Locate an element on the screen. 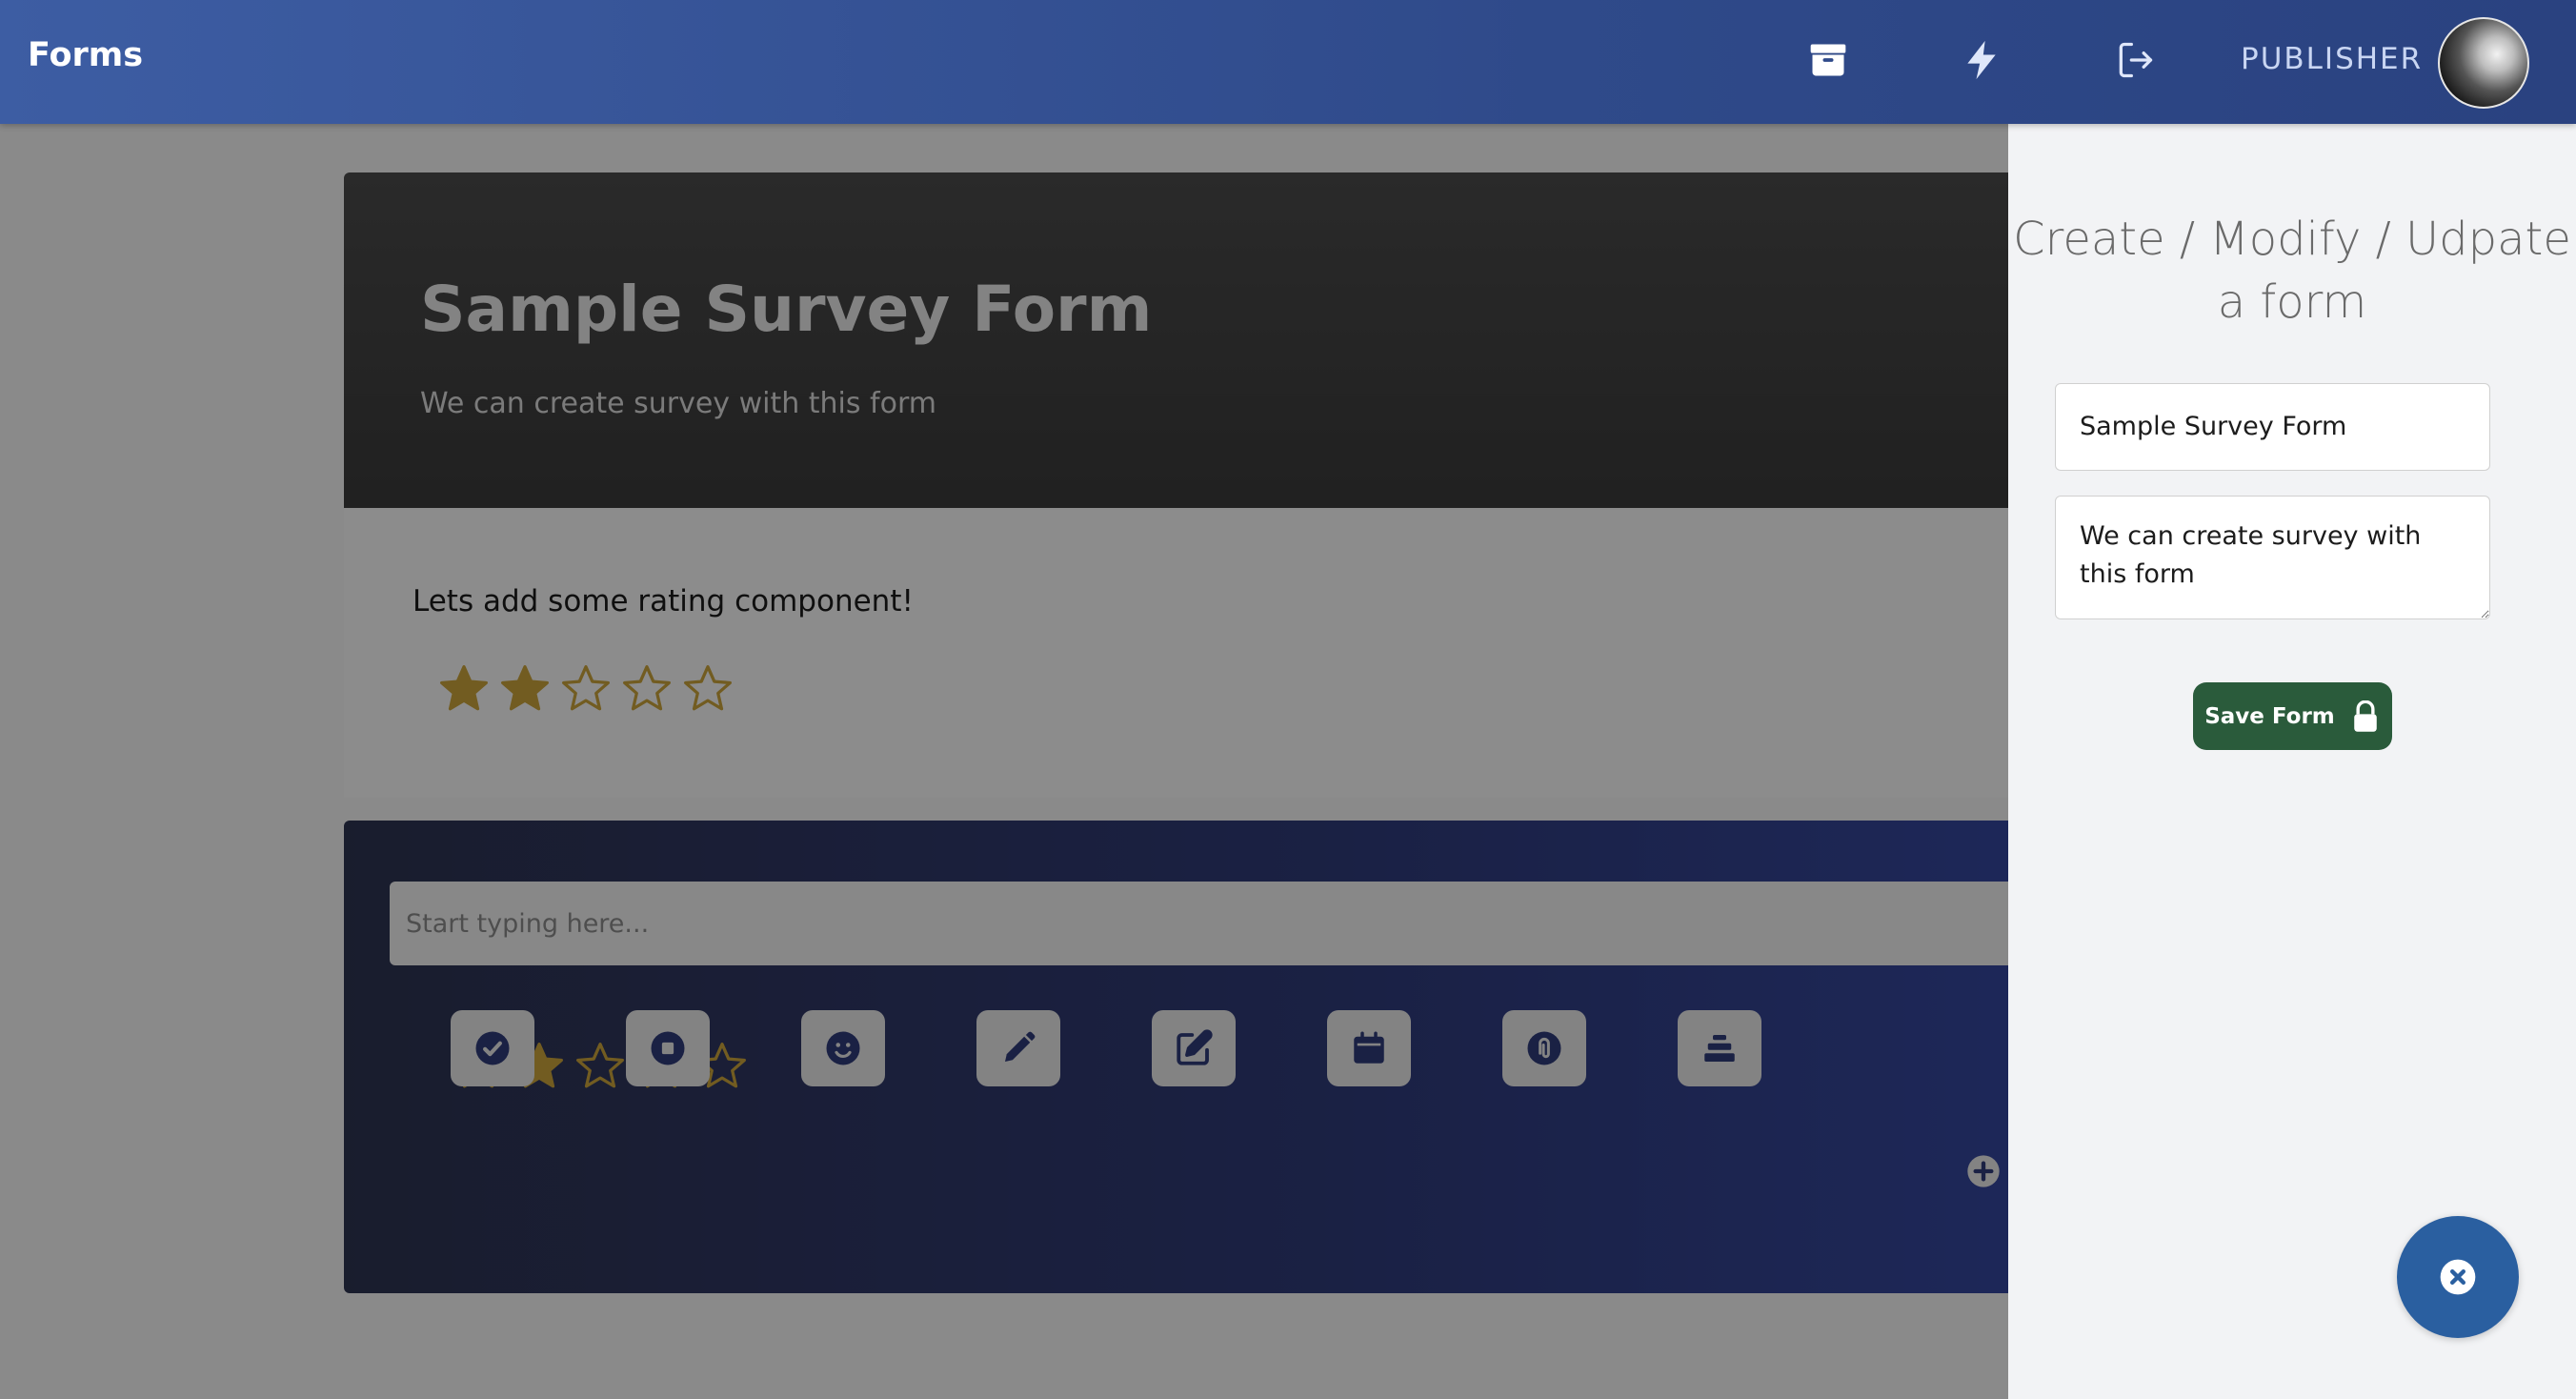 The width and height of the screenshot is (2576, 1399). top-navbar: Forms PUBLISHER is located at coordinates (1288, 62).